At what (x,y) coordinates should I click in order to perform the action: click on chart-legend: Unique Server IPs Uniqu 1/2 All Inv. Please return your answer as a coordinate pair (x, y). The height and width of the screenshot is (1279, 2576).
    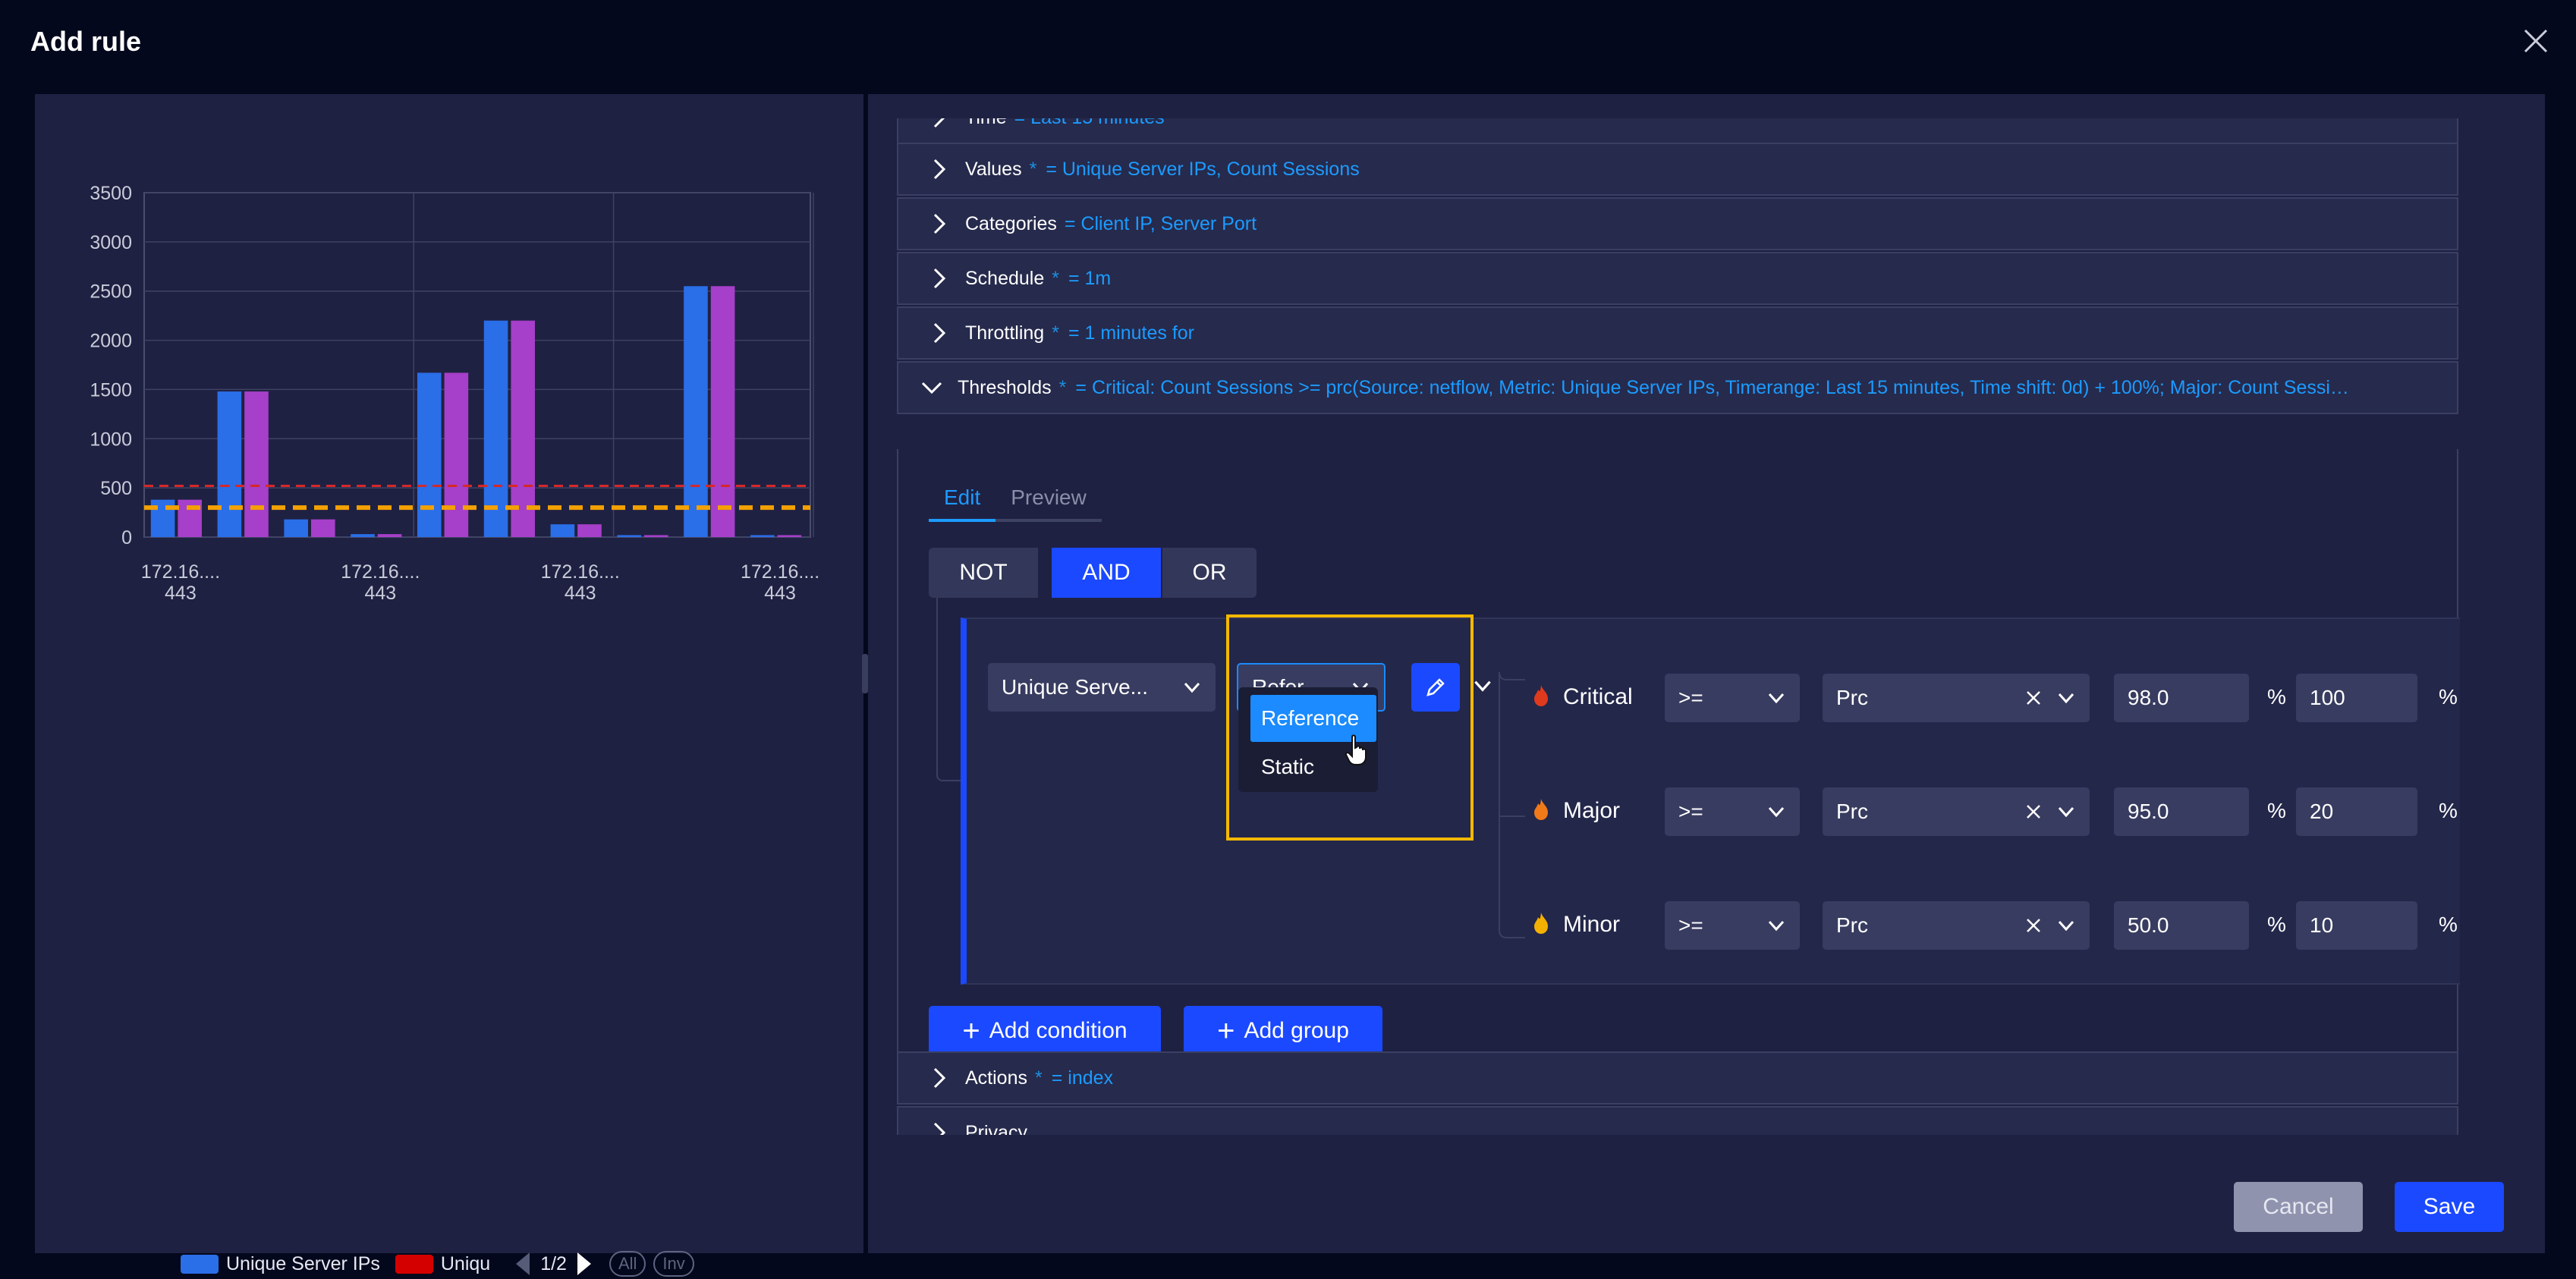
    Looking at the image, I should click on (437, 1264).